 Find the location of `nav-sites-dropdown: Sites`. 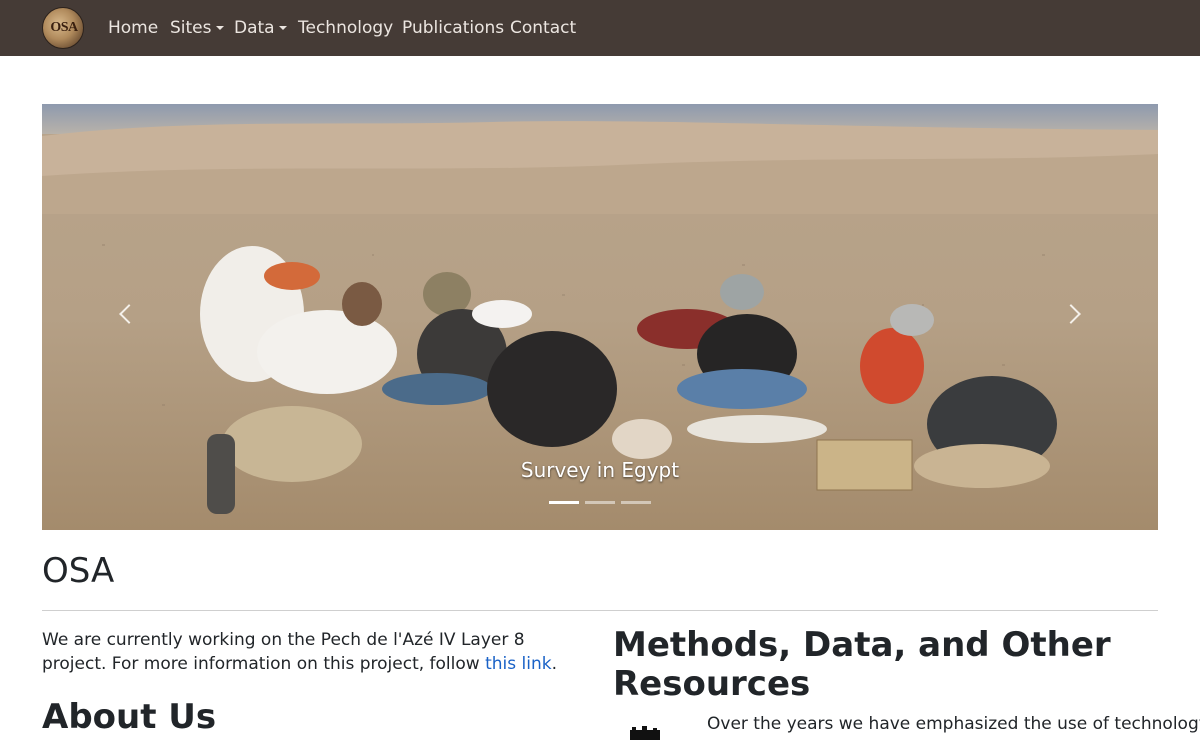

nav-sites-dropdown: Sites is located at coordinates (197, 28).